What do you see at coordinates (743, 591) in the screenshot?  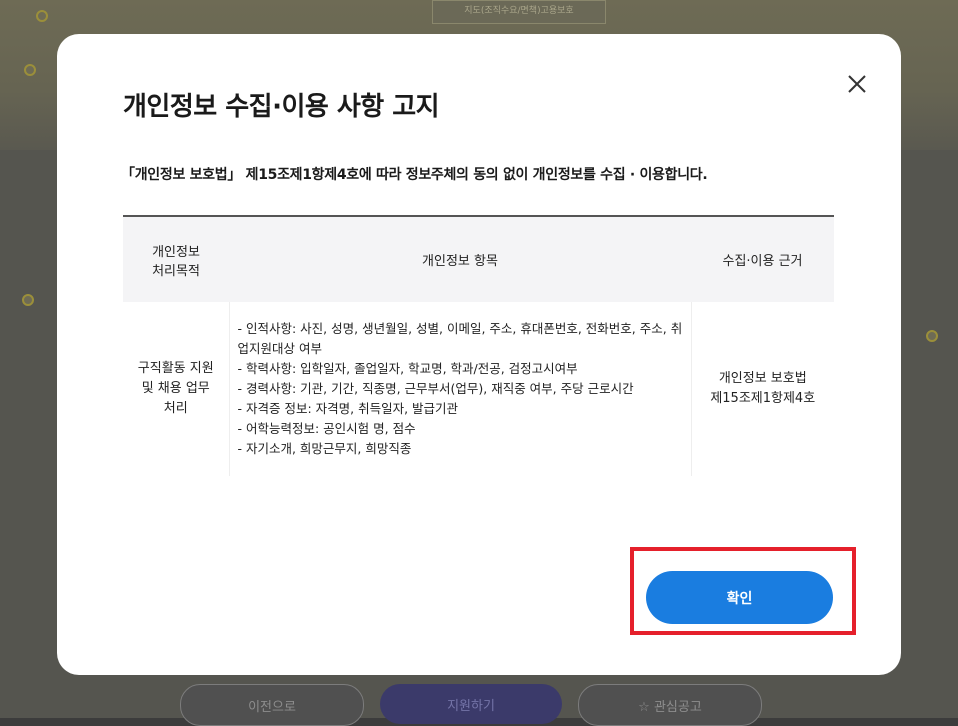 I see `highlight-annotation` at bounding box center [743, 591].